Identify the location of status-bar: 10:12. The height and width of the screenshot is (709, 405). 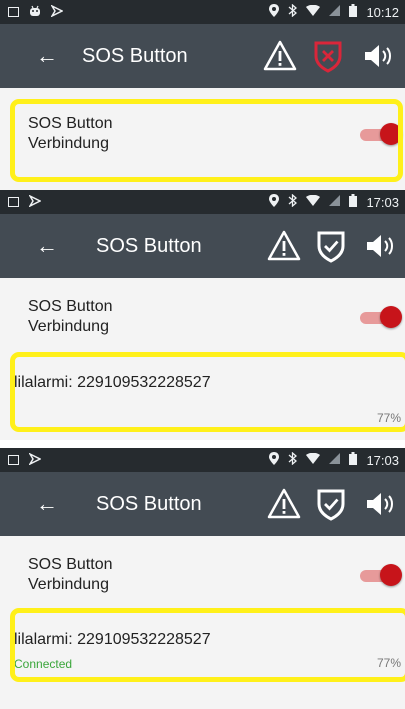
(202, 12).